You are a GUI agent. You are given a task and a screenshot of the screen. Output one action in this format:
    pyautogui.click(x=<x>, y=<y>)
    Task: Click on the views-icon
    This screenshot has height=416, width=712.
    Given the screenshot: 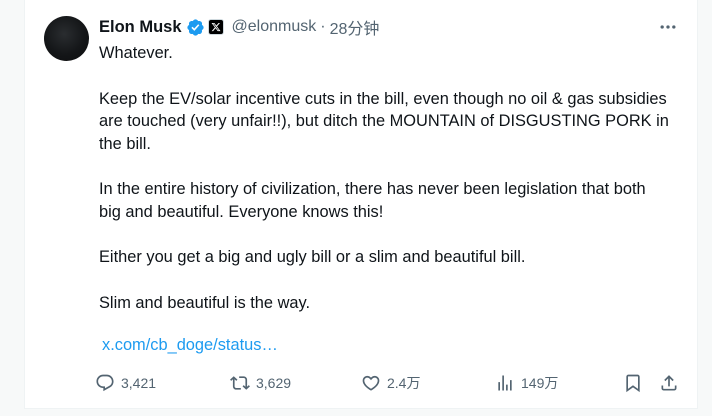 What is the action you would take?
    pyautogui.click(x=505, y=383)
    